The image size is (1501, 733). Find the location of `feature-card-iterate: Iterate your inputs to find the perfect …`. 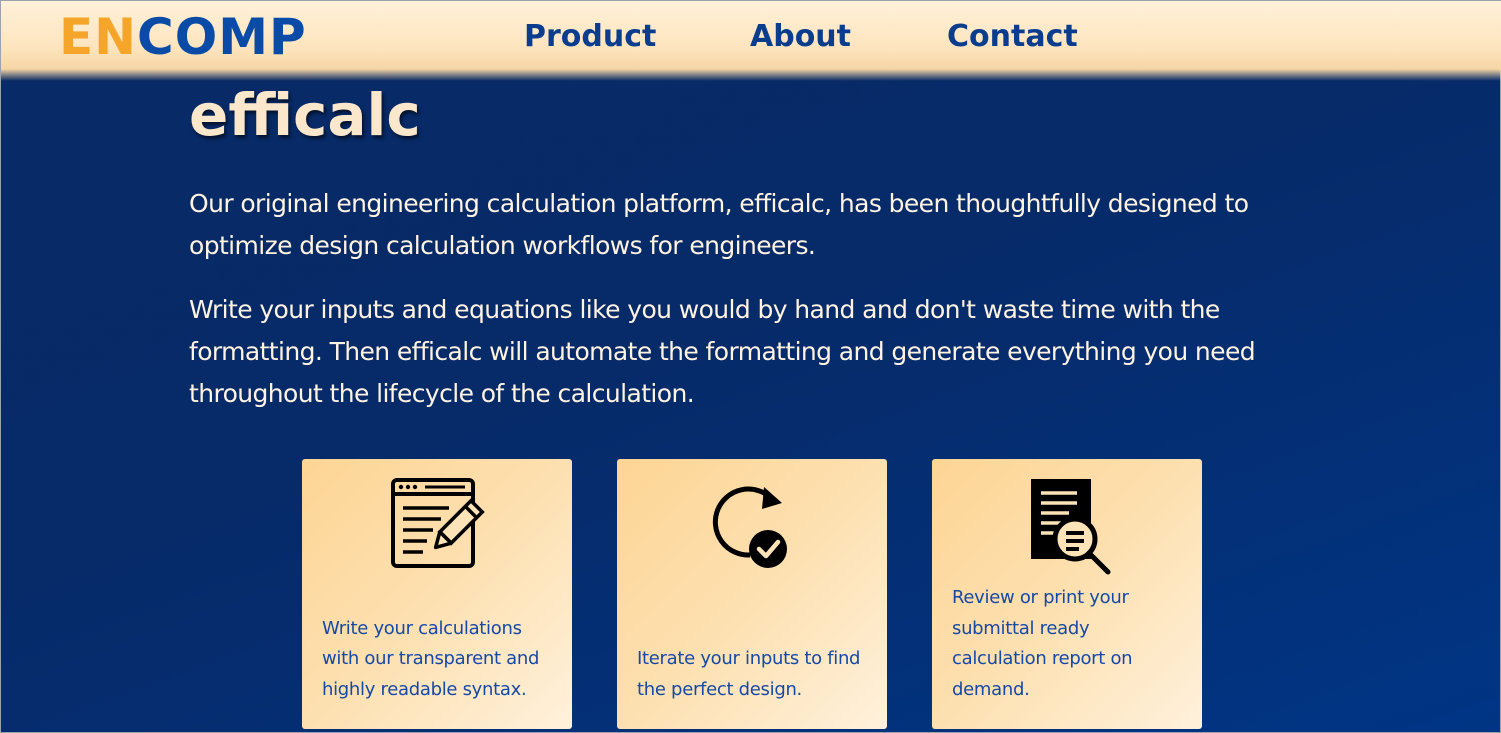

feature-card-iterate: Iterate your inputs to find the perfect … is located at coordinates (752, 594).